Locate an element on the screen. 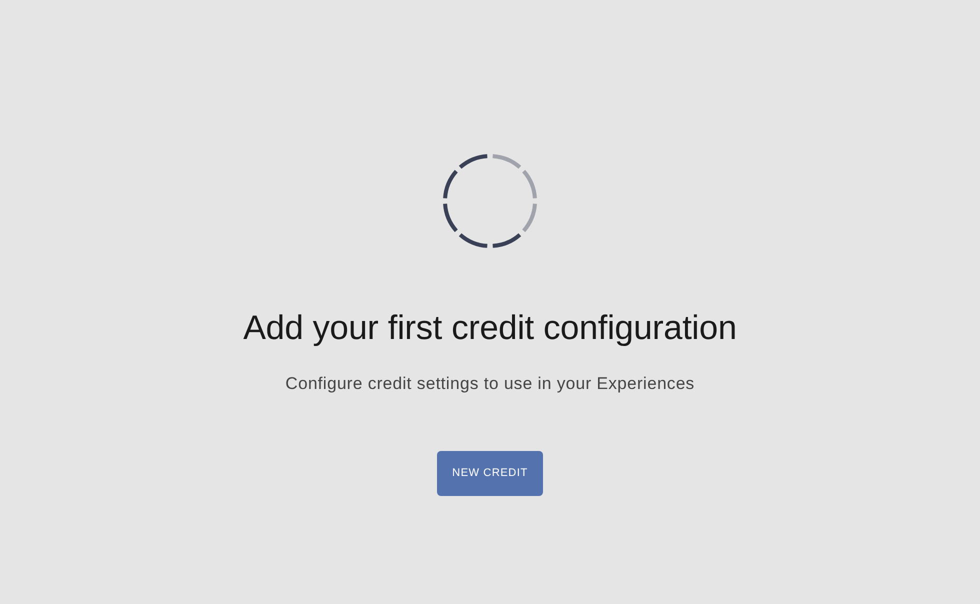 The width and height of the screenshot is (980, 604). new-credit-button: NEW CREDIT is located at coordinates (490, 473).